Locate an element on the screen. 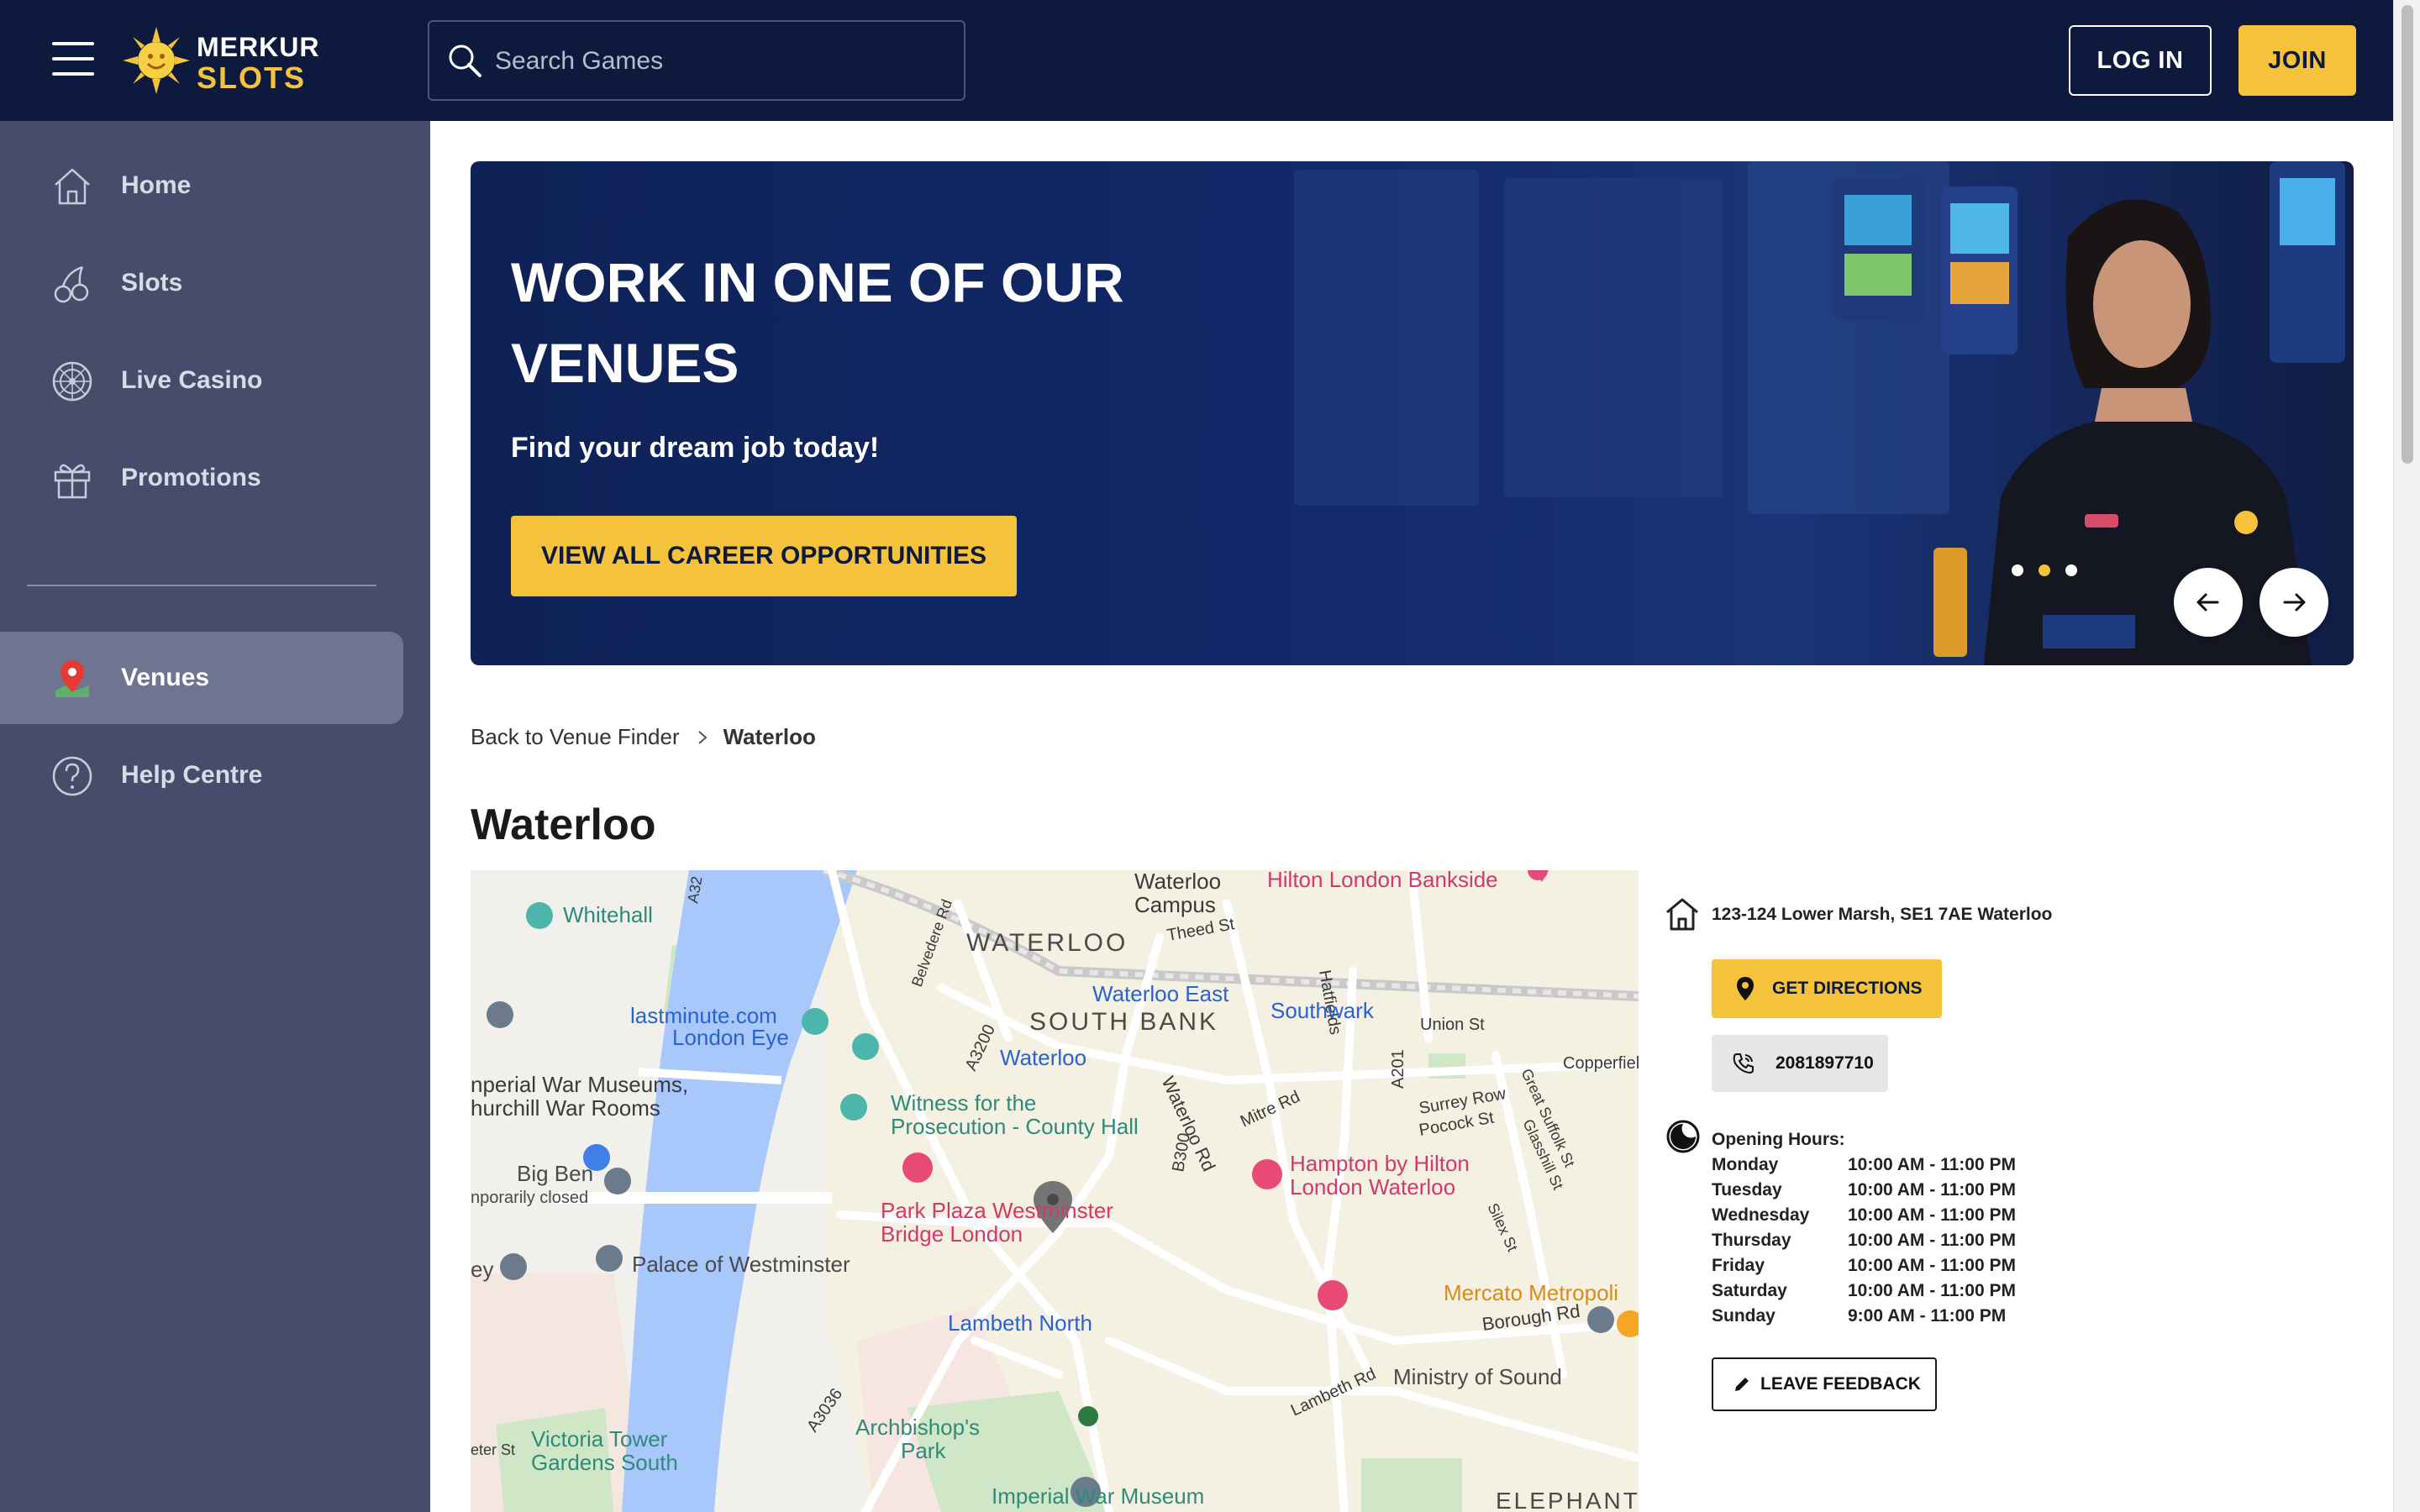 This screenshot has height=1512, width=2420. venue-title: Waterloo is located at coordinates (563, 825).